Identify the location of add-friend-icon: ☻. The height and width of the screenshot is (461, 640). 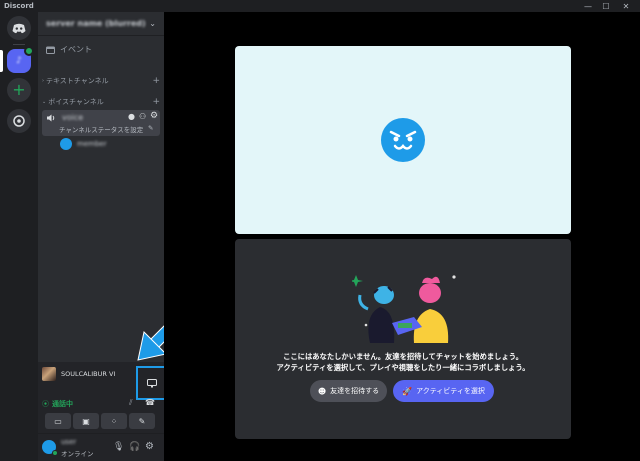
(322, 391).